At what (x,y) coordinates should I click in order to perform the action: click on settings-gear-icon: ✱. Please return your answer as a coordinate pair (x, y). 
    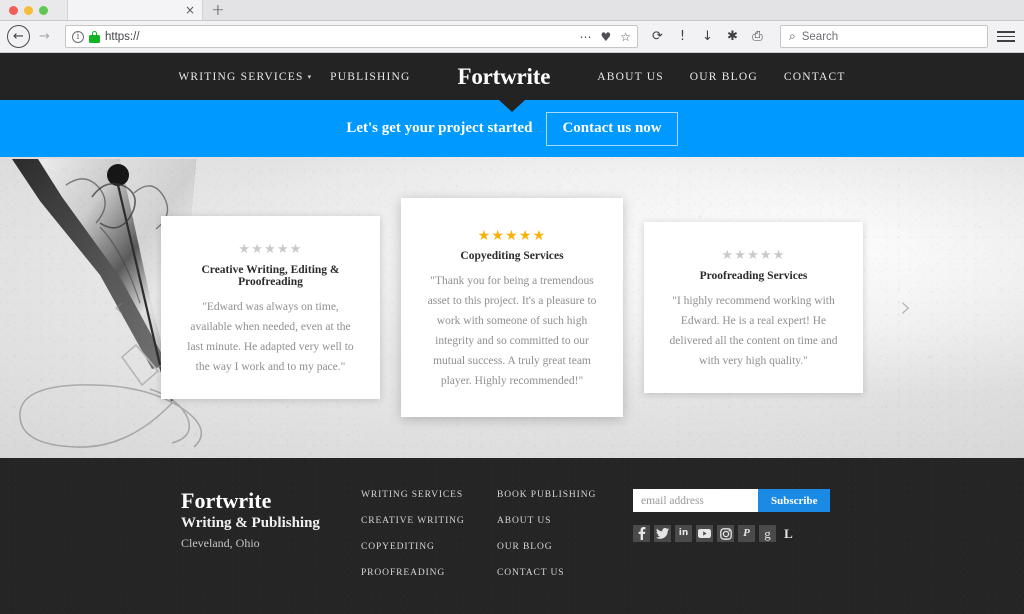
    Looking at the image, I should click on (732, 37).